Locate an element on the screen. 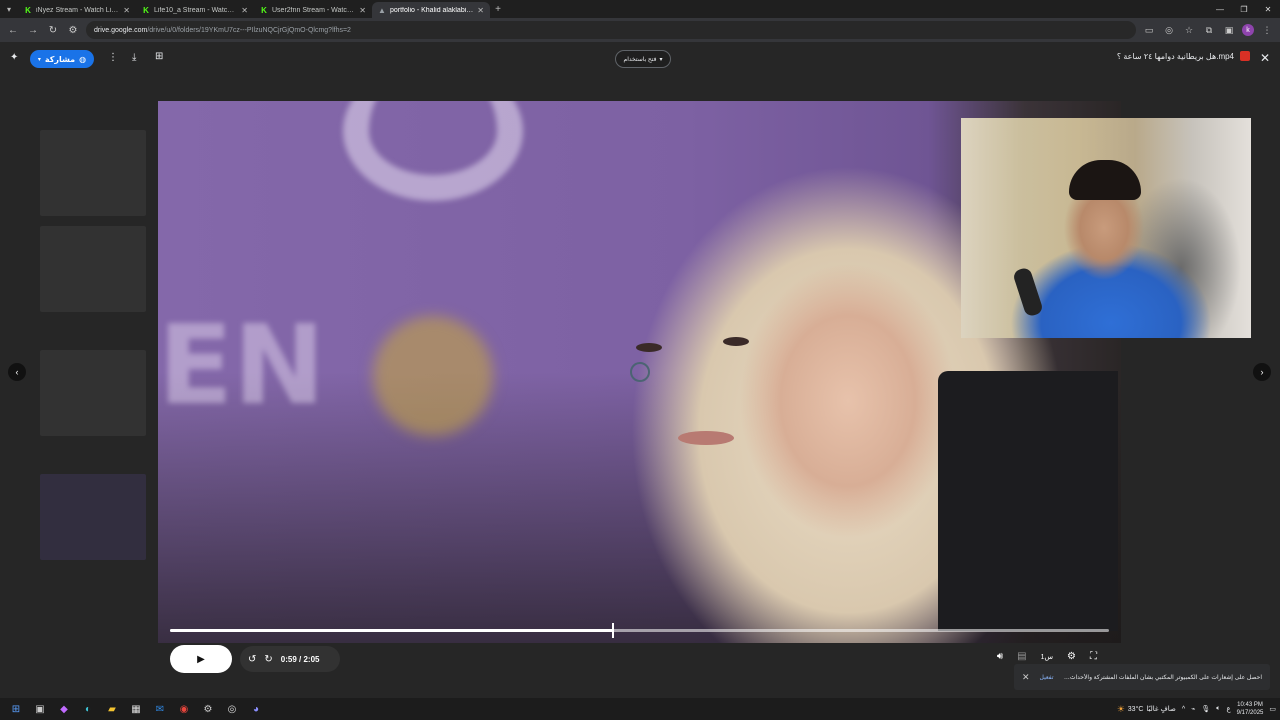  gemini-spark-icon: ✦ is located at coordinates (14, 57).